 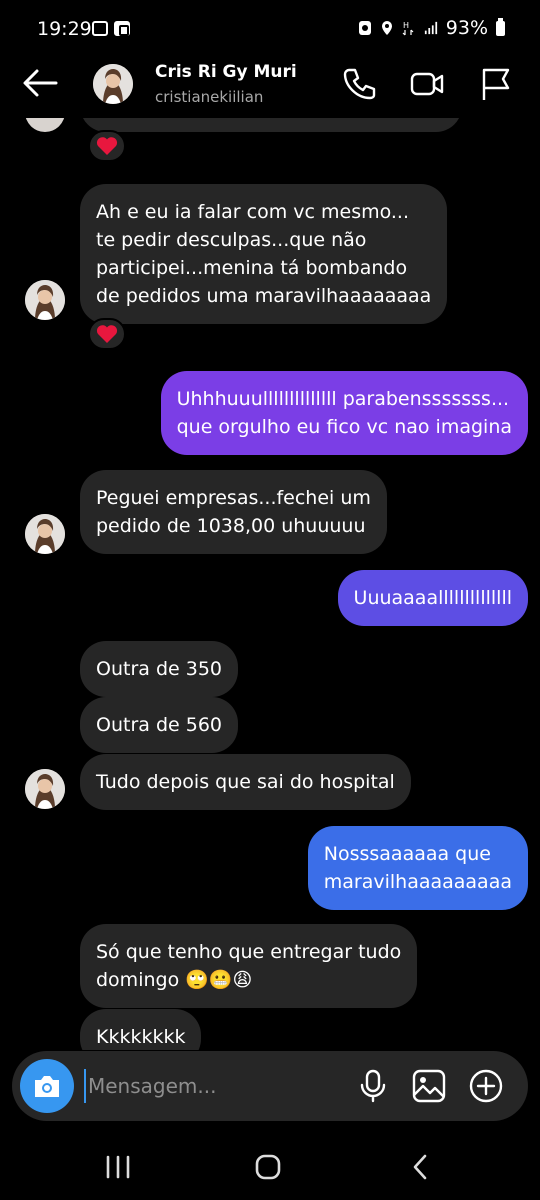 I want to click on system-icons: H 93%, so click(x=431, y=28).